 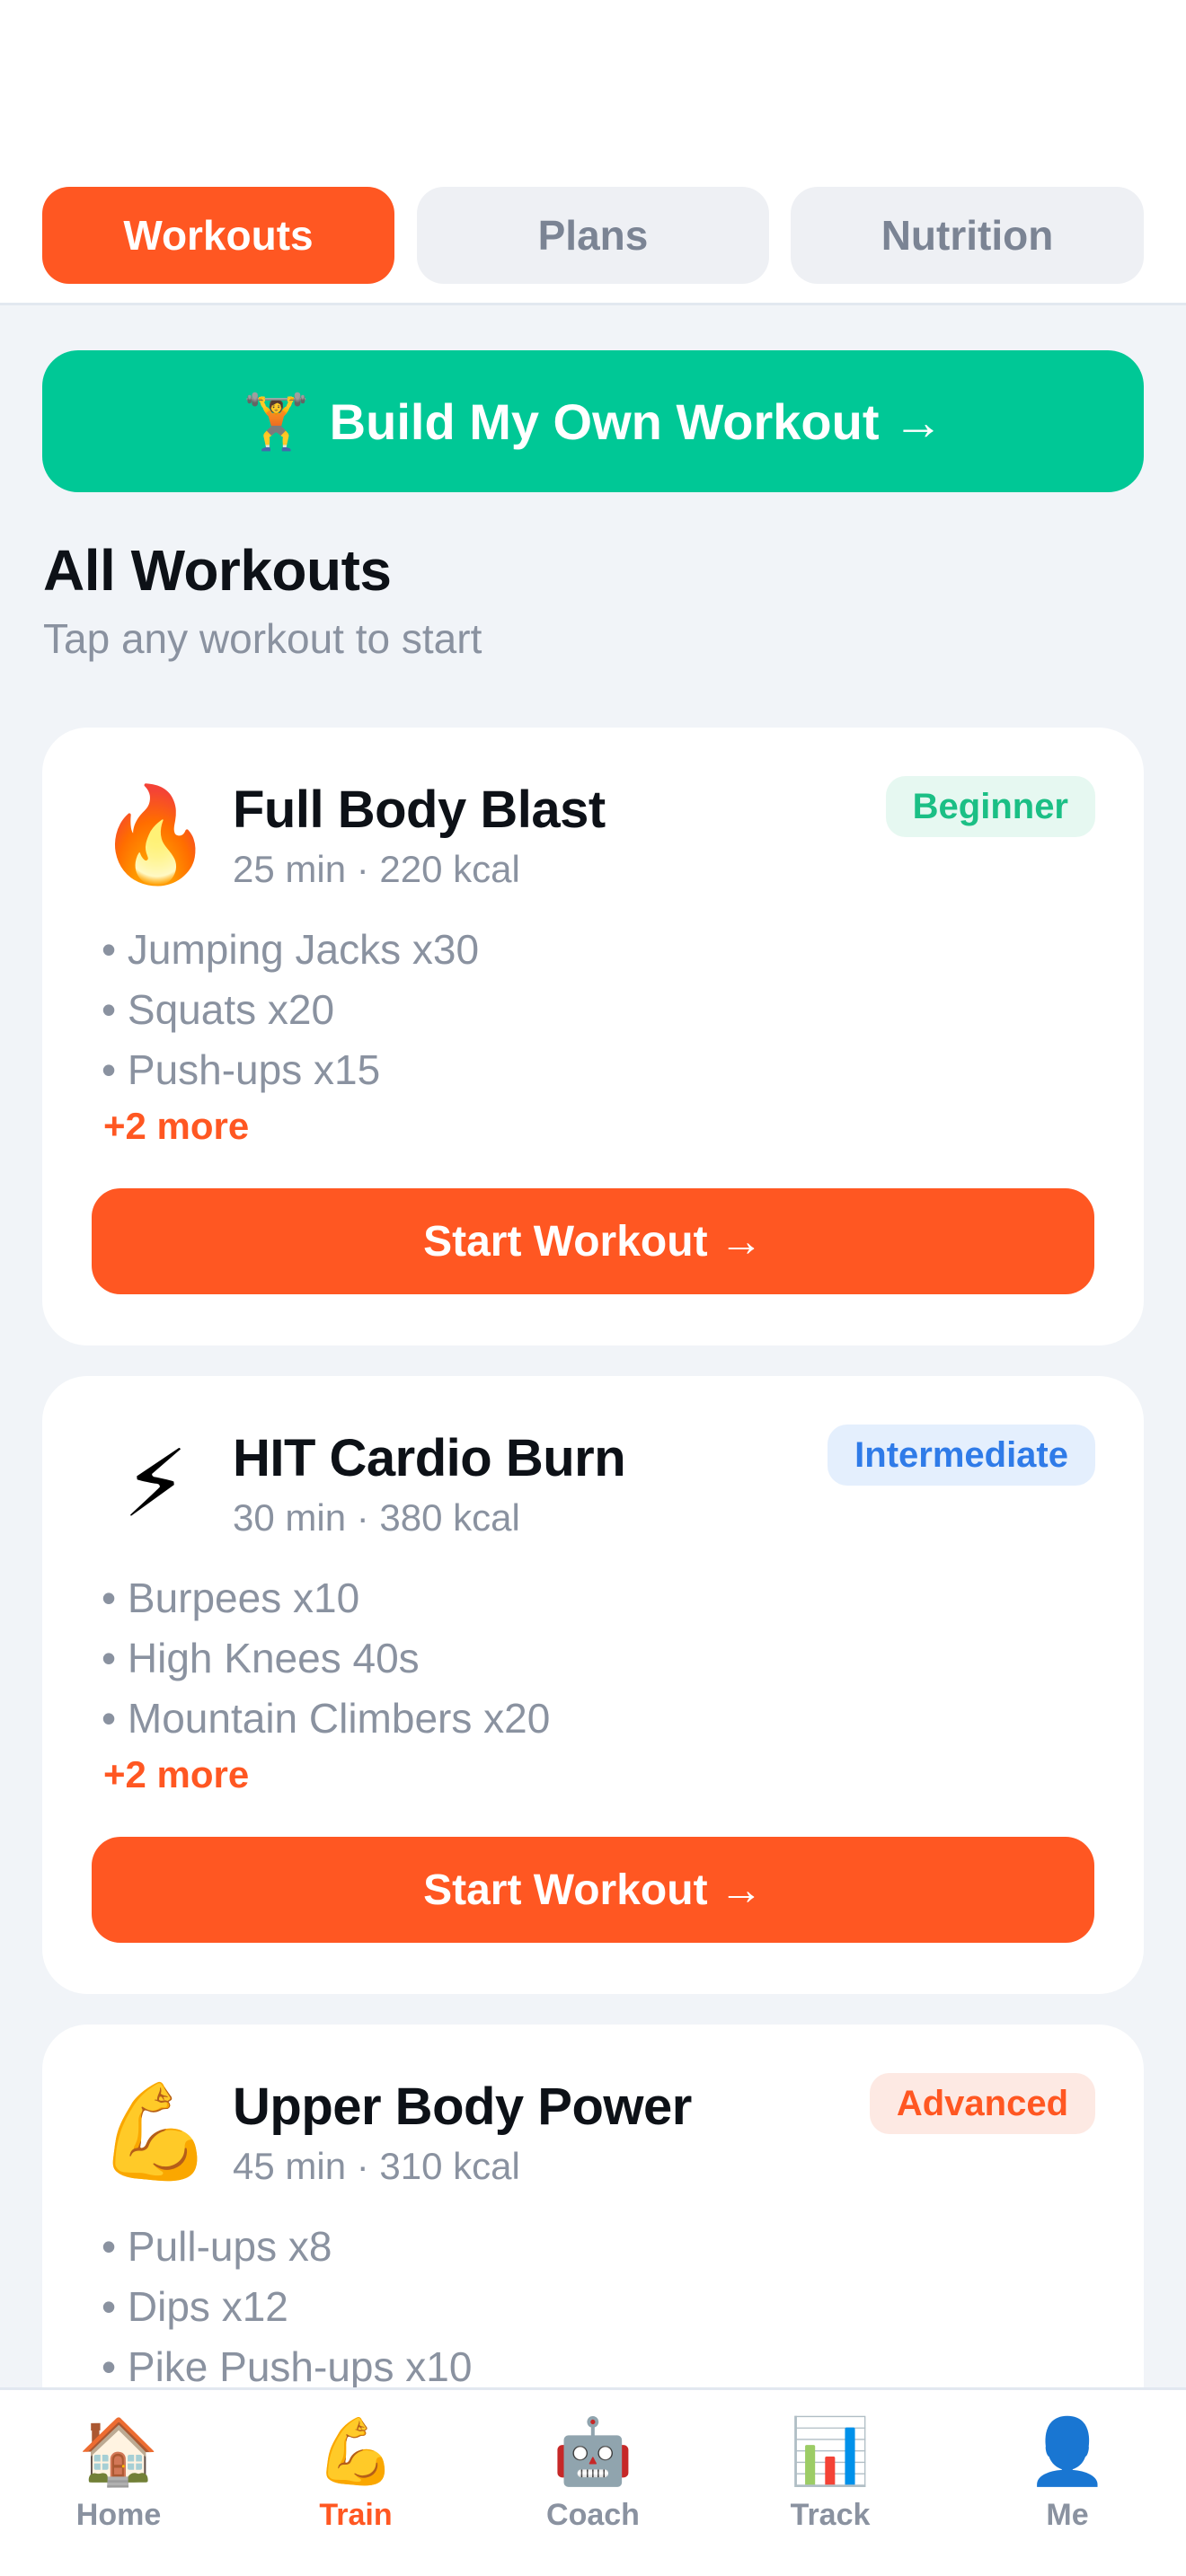 I want to click on nav-train: 💪 Train, so click(x=356, y=2483).